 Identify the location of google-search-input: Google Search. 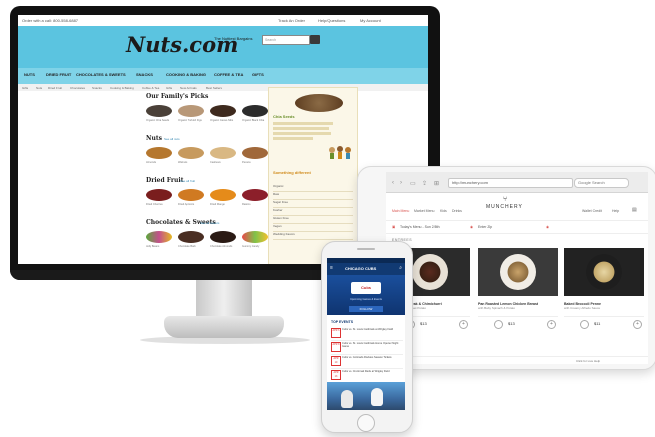
(601, 183).